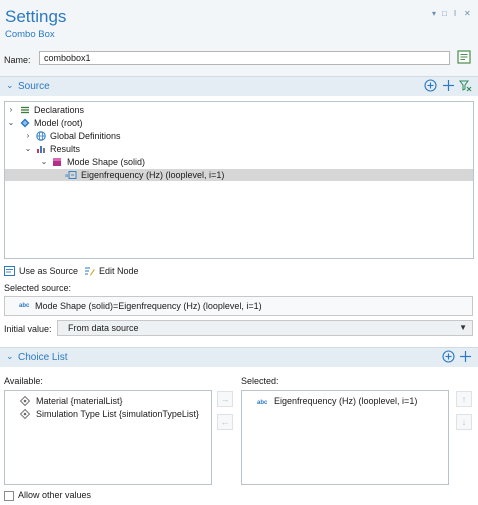 This screenshot has width=478, height=505. Describe the element at coordinates (119, 271) in the screenshot. I see `edit-node-label: Edit Node` at that location.